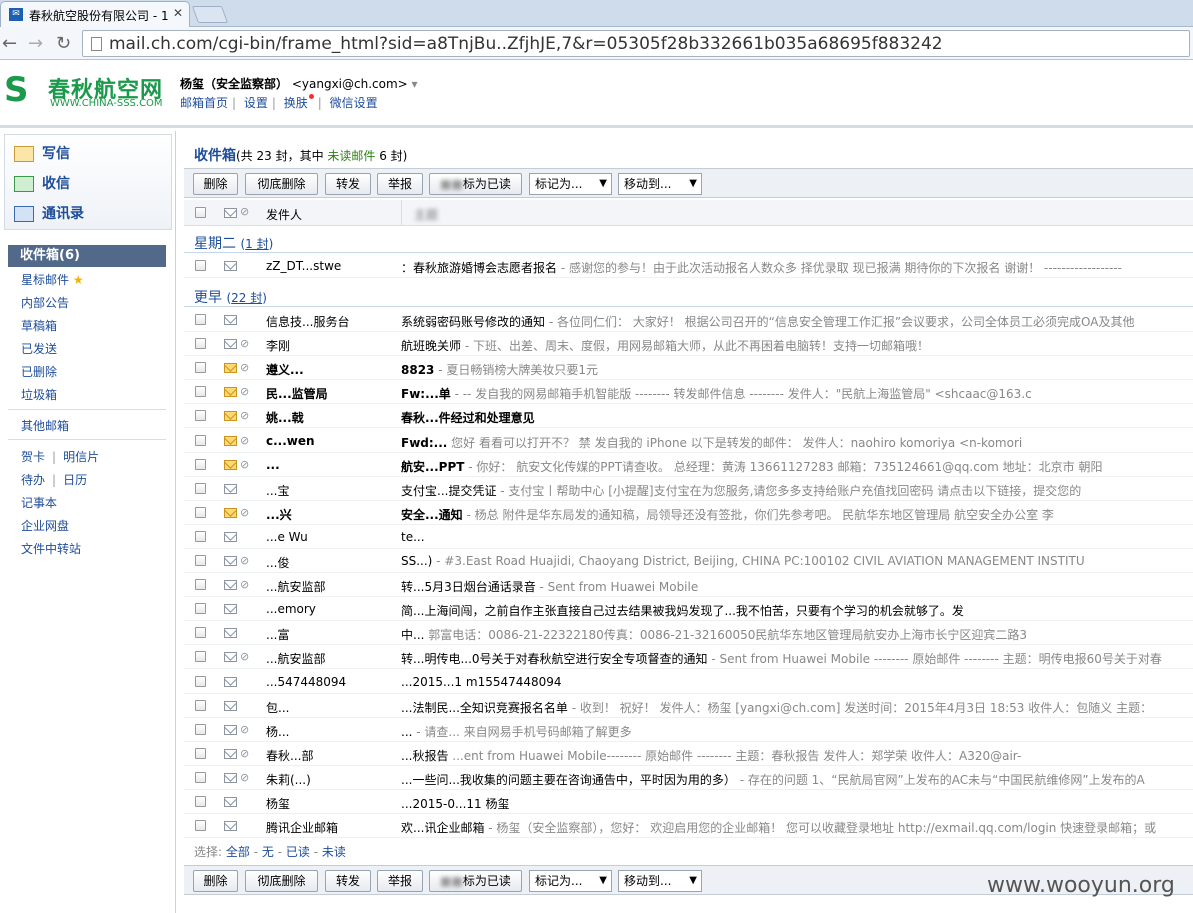  What do you see at coordinates (45, 425) in the screenshot?
I see `sidebar-item-other-mailbox: 其他邮箱` at bounding box center [45, 425].